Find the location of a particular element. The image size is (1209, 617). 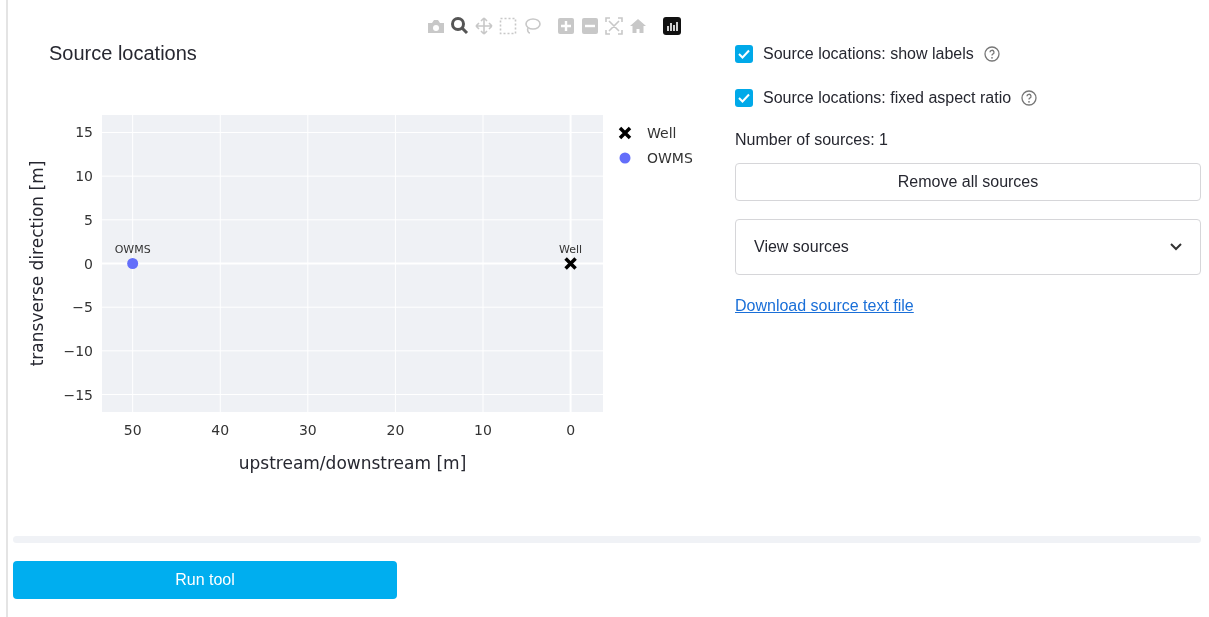

x-axis-title: upstream/downstream [m] is located at coordinates (352, 463).